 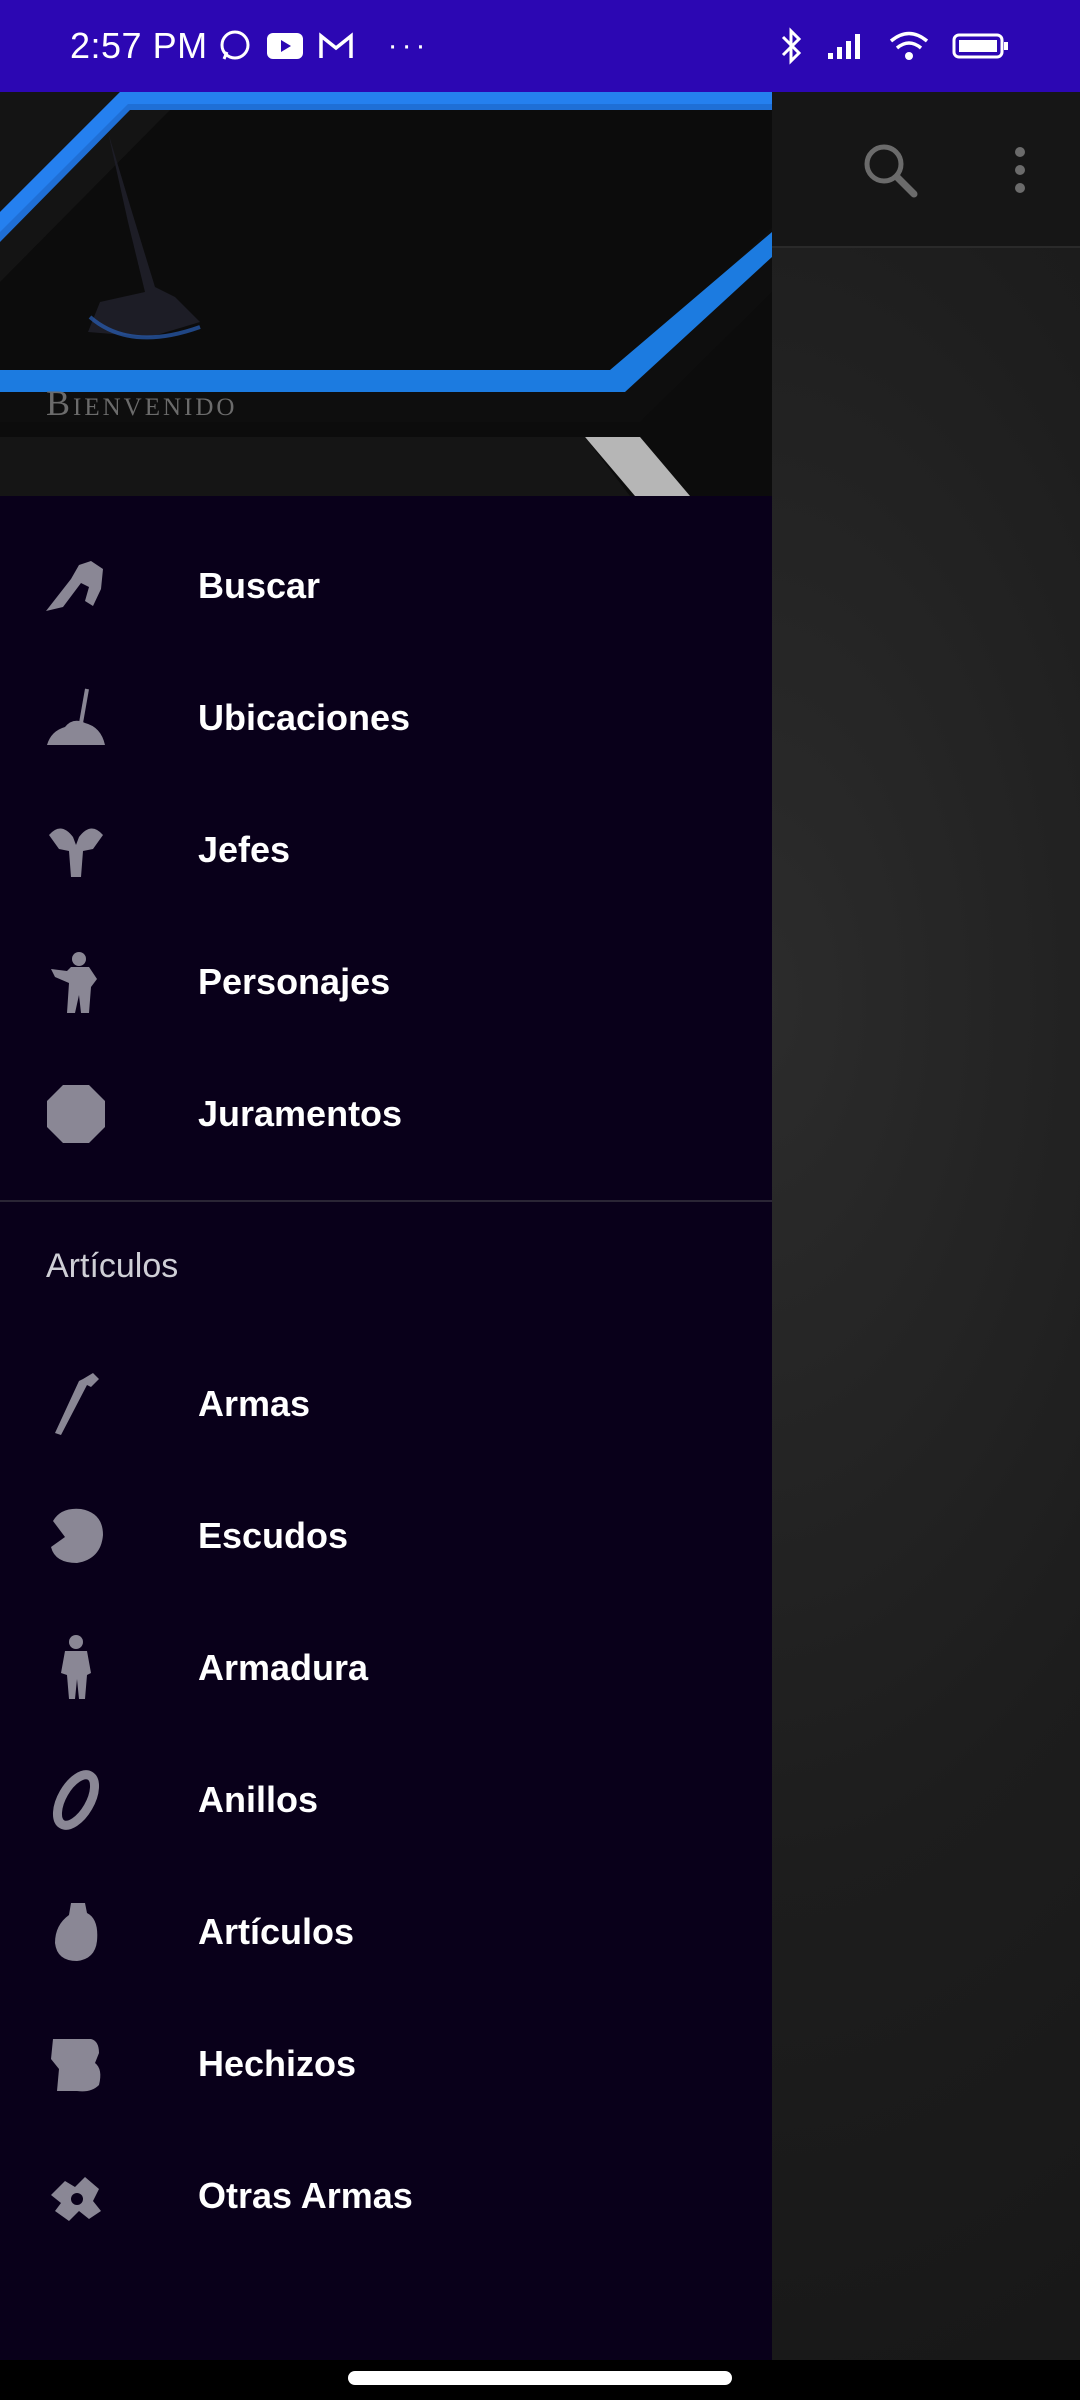 I want to click on character-icon, so click(x=76, y=982).